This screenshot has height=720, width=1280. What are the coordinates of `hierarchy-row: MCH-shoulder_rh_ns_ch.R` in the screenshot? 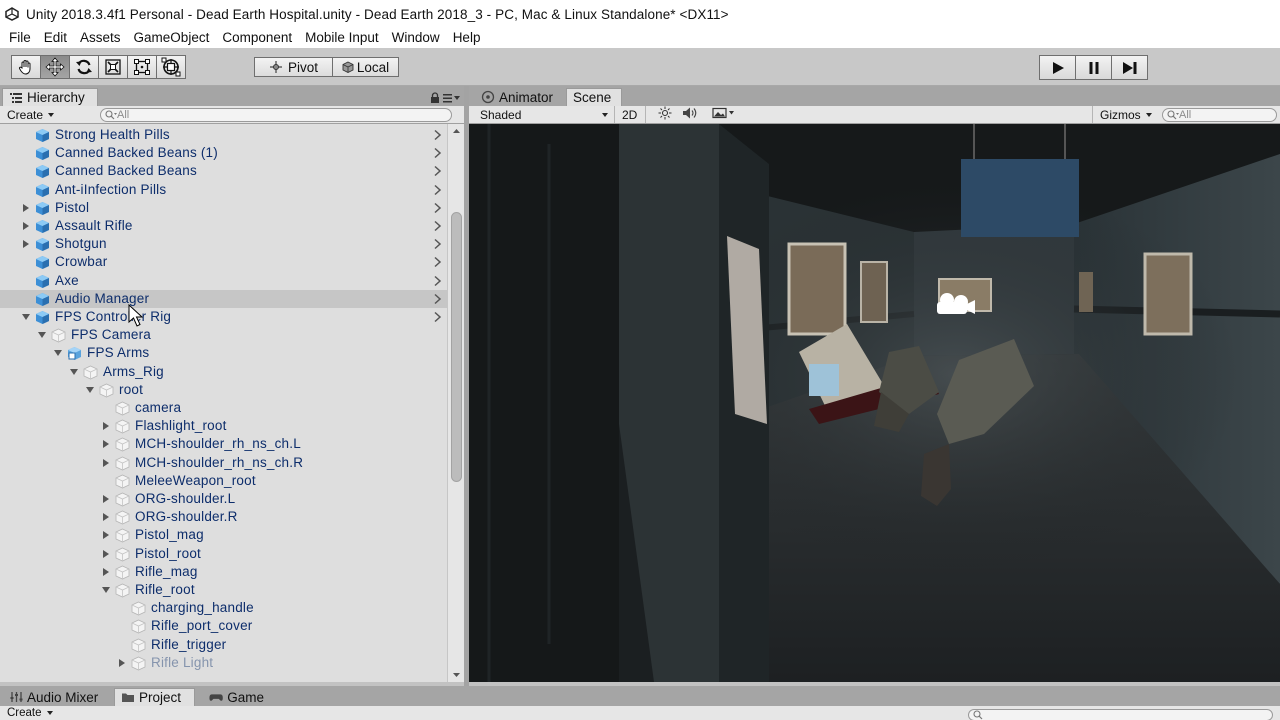 It's located at (223, 463).